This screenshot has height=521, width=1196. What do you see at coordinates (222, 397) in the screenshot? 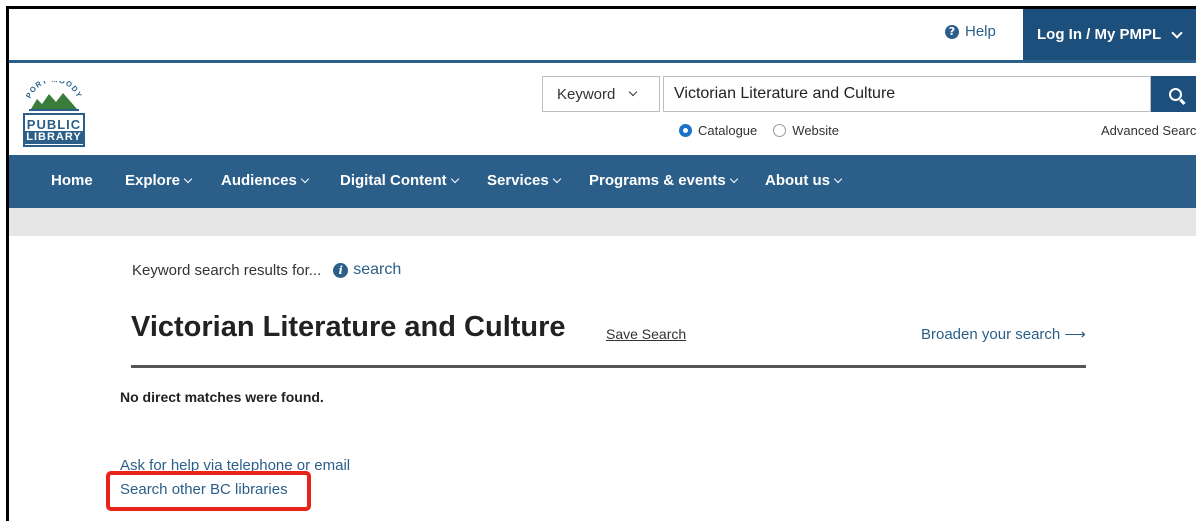
I see `no-matches-message: No direct matches were found.` at bounding box center [222, 397].